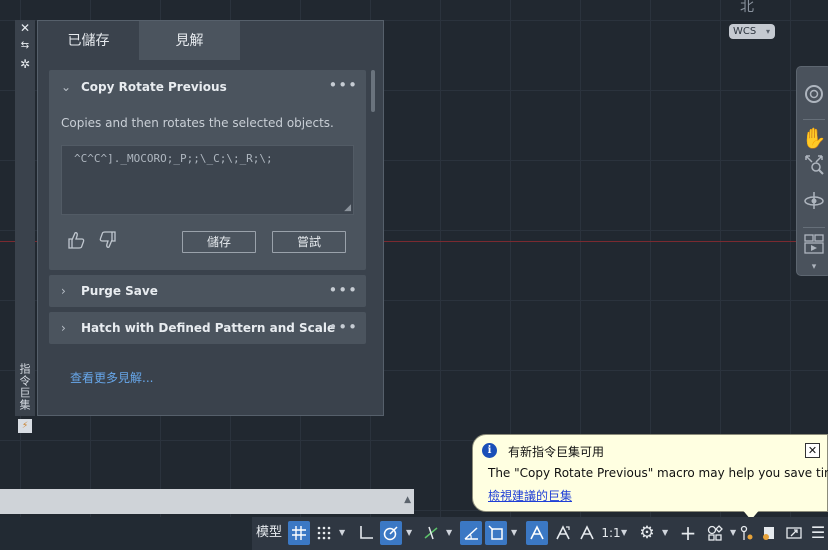 Image resolution: width=828 pixels, height=550 pixels. Describe the element at coordinates (556, 452) in the screenshot. I see `notification-title: 有新指令巨集可用` at that location.